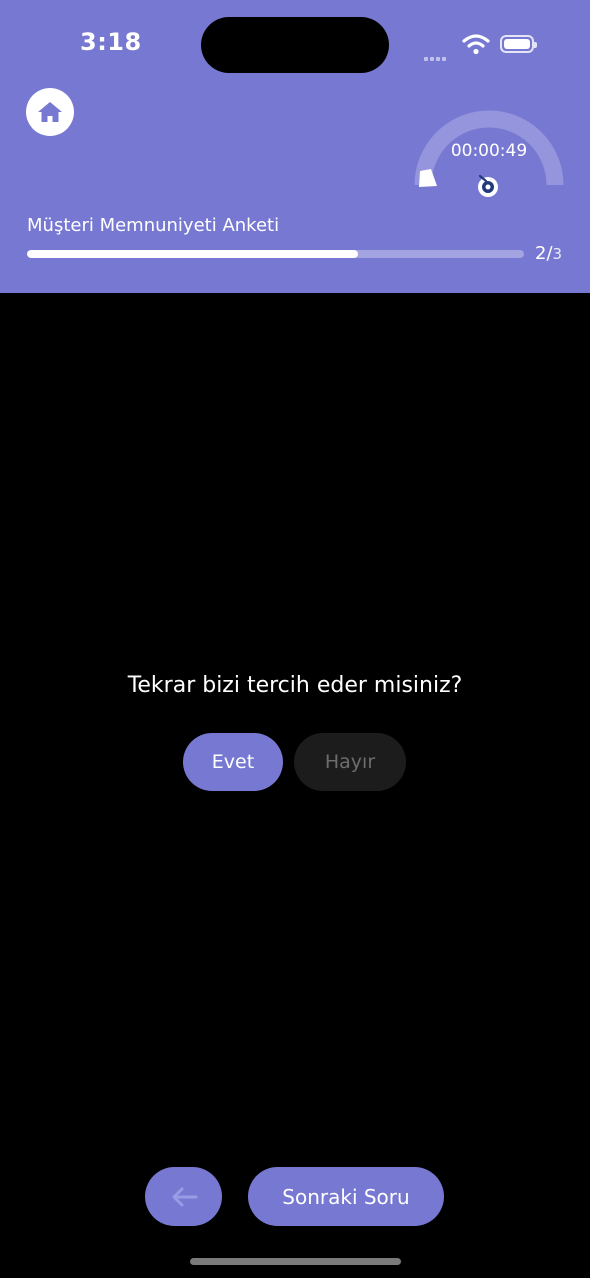 Image resolution: width=590 pixels, height=1278 pixels. Describe the element at coordinates (295, 45) in the screenshot. I see `dynamic-island` at that location.